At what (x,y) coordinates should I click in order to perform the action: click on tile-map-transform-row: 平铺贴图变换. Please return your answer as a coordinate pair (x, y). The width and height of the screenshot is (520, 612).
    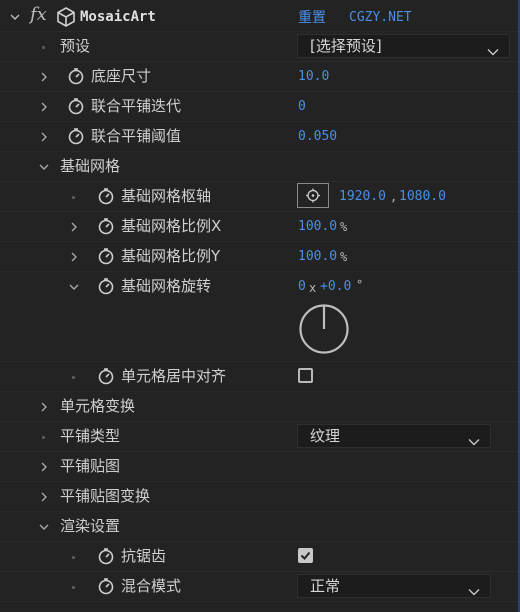
    Looking at the image, I should click on (259, 497).